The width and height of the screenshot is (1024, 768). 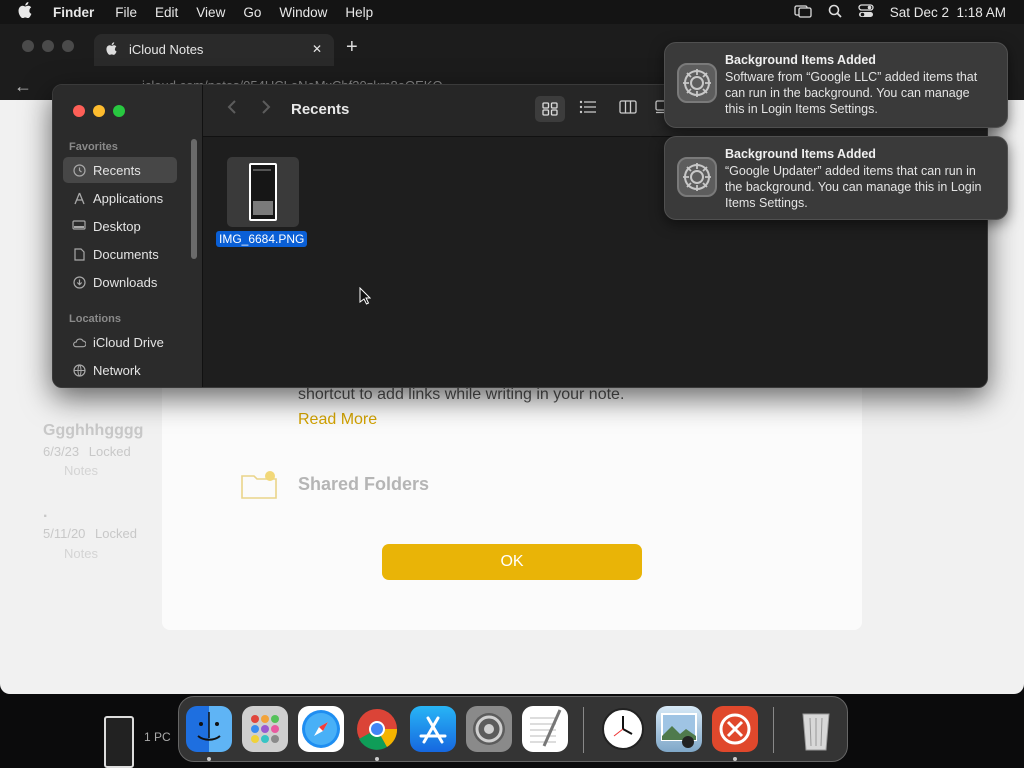 What do you see at coordinates (111, 50) in the screenshot?
I see `apple-favicon-icon` at bounding box center [111, 50].